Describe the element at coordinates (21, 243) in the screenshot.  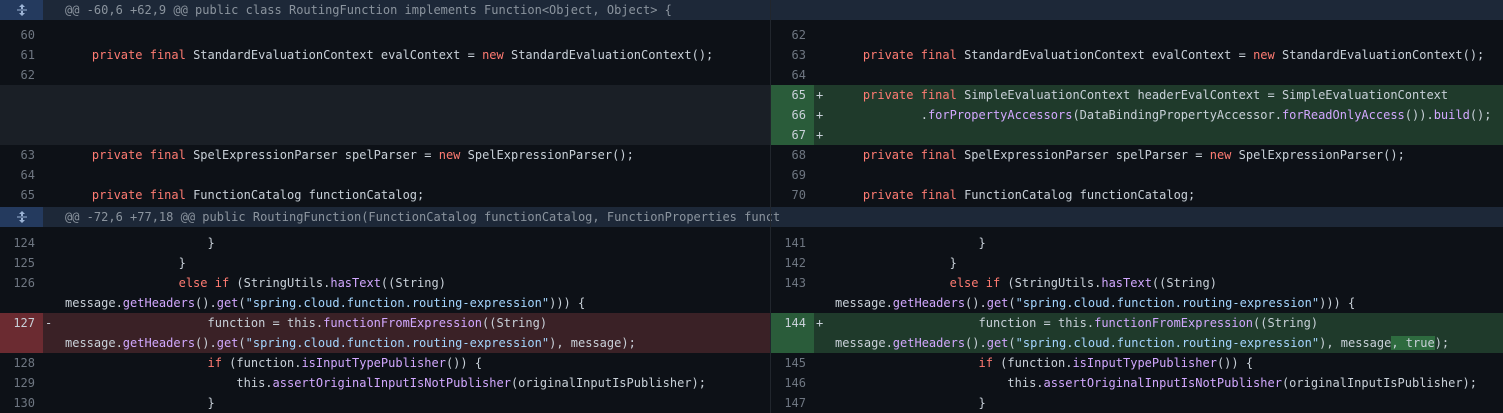
I see `line-number: 124` at that location.